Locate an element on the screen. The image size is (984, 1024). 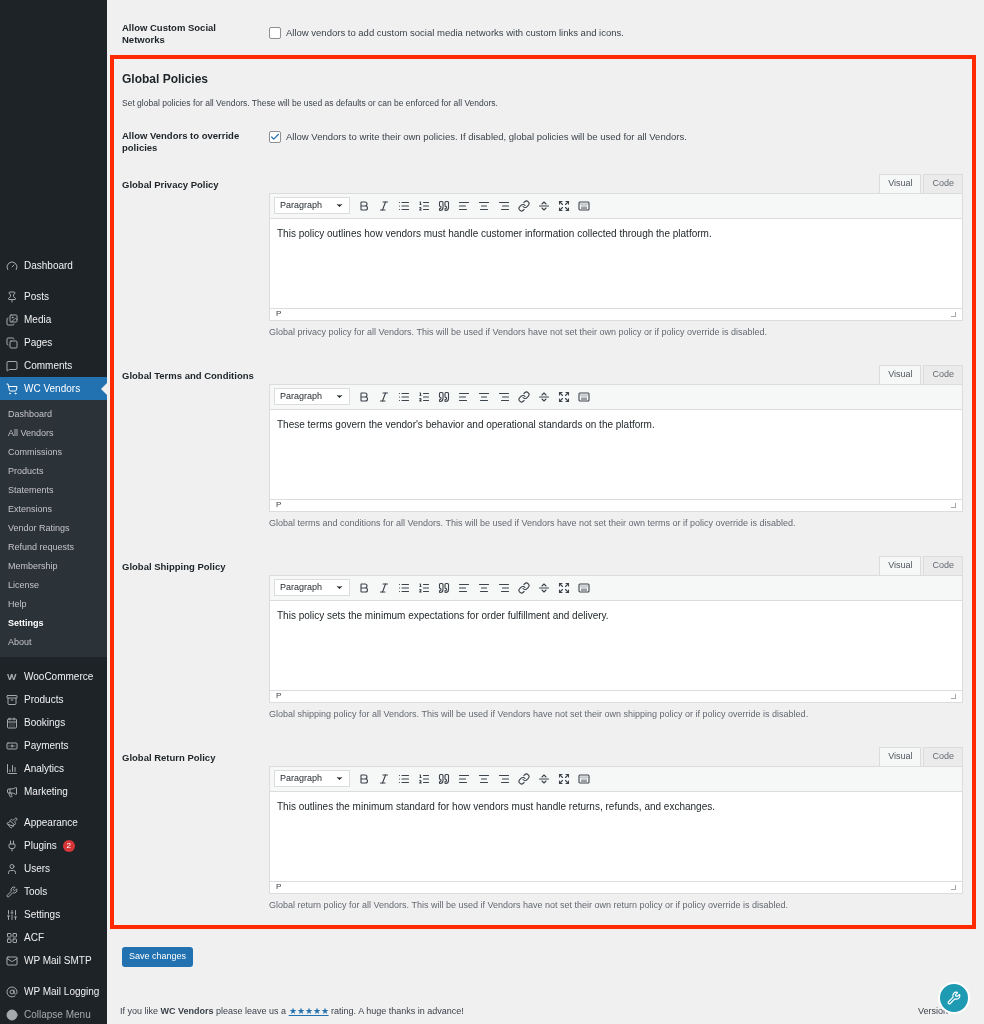
sidebar-item: Comments is located at coordinates (53, 365).